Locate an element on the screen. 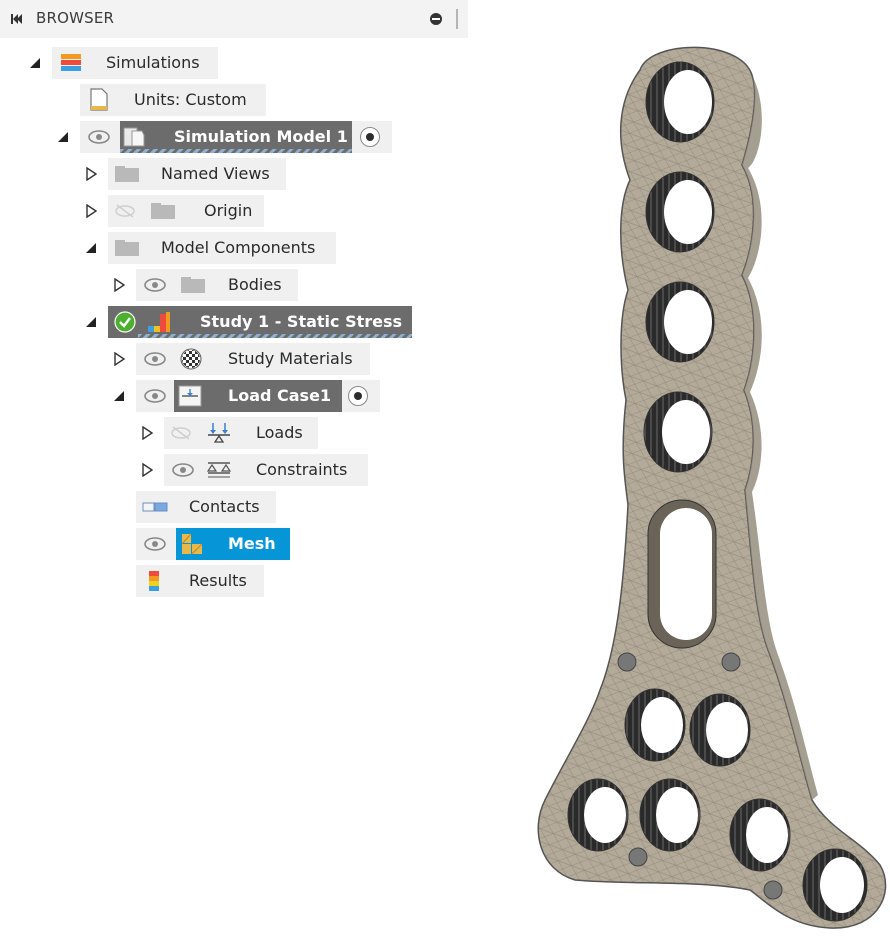  tree-item-named-views: Named Views is located at coordinates (197, 174).